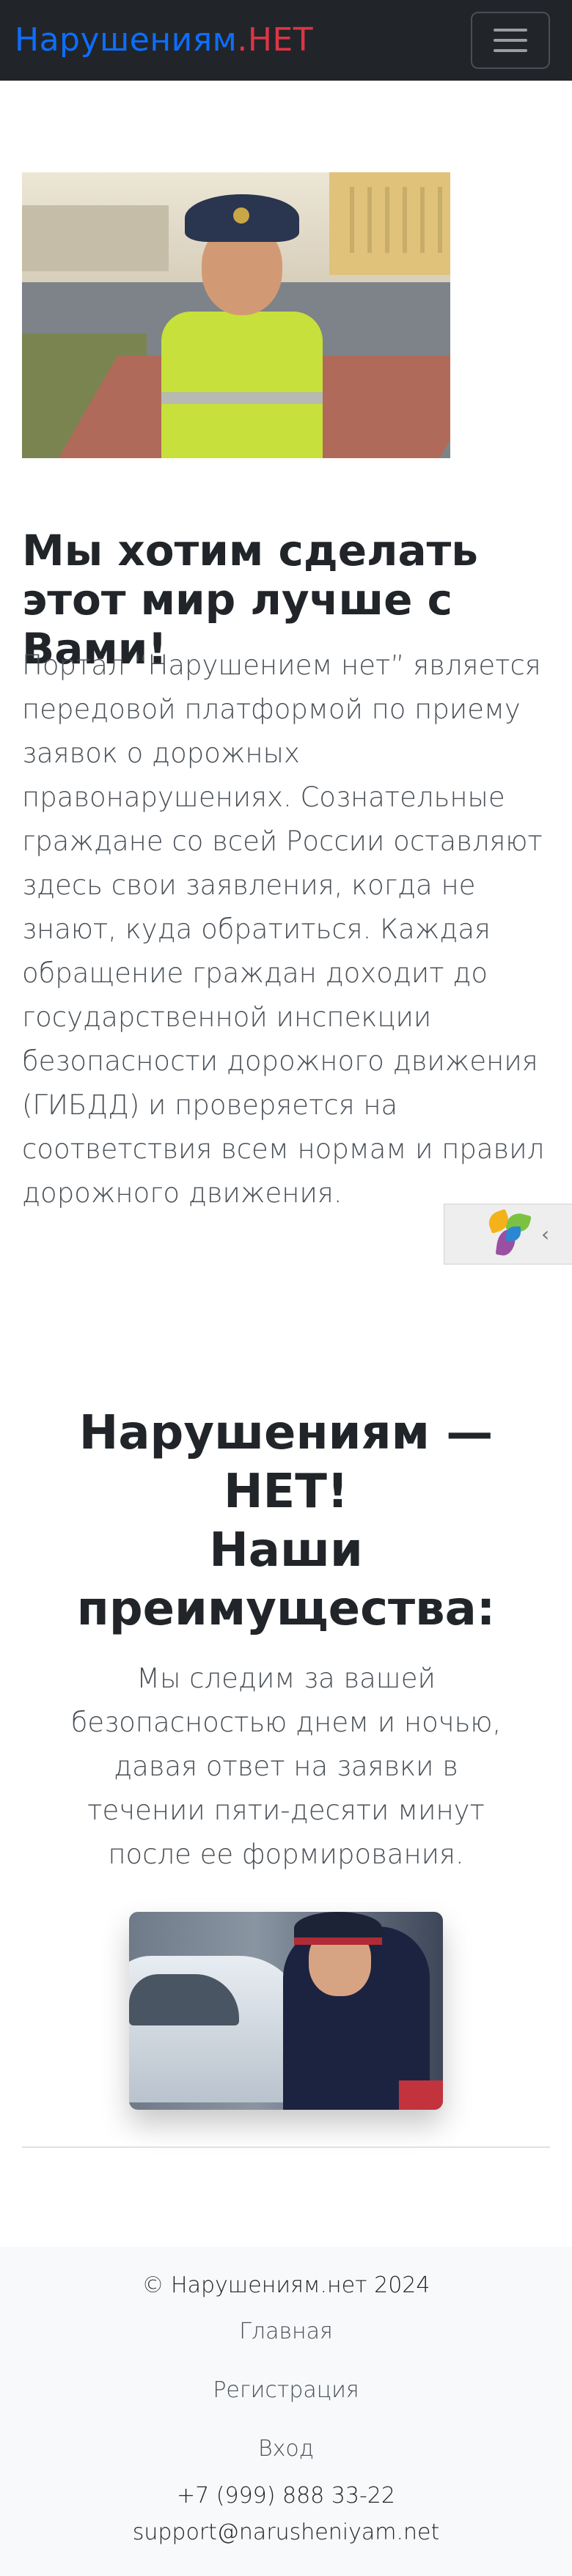 The image size is (572, 2576). What do you see at coordinates (275, 40) in the screenshot?
I see `brand-part-2: .НЕТ` at bounding box center [275, 40].